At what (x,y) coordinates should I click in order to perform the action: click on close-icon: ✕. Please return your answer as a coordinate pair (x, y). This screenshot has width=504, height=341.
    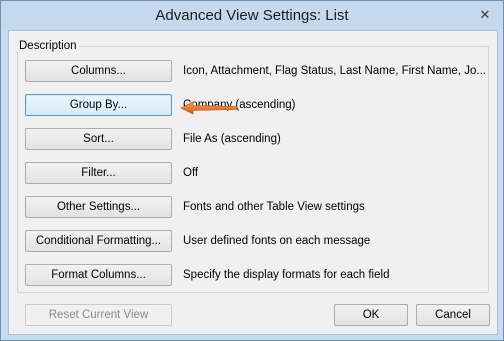
    Looking at the image, I should click on (485, 15).